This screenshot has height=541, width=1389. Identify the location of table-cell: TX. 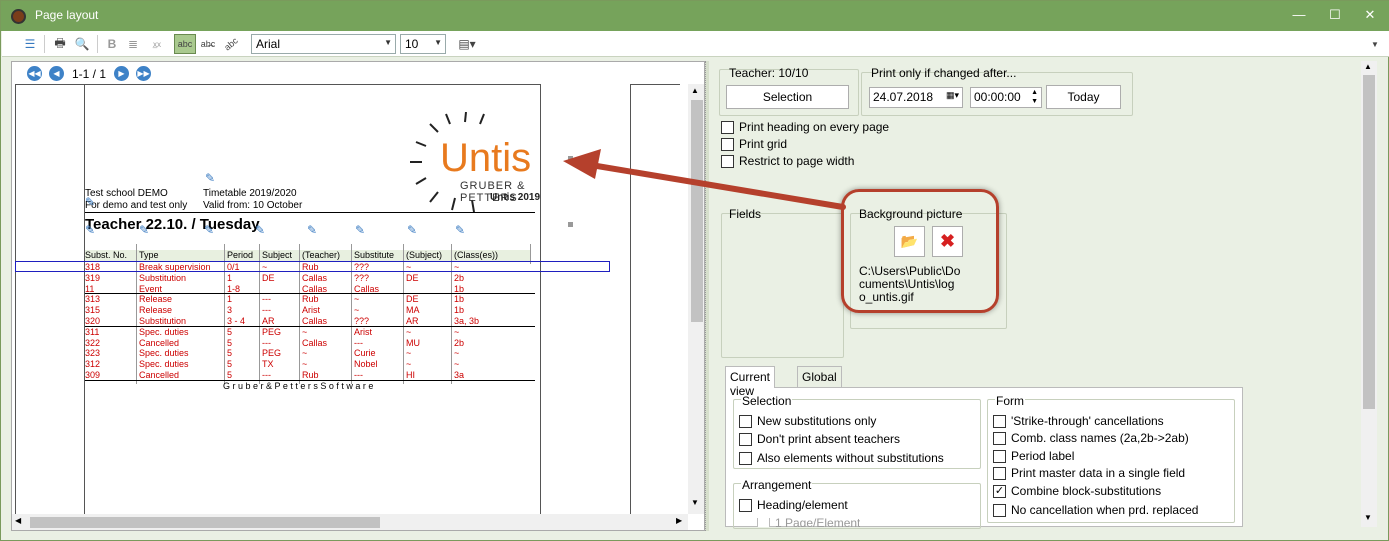
(268, 364).